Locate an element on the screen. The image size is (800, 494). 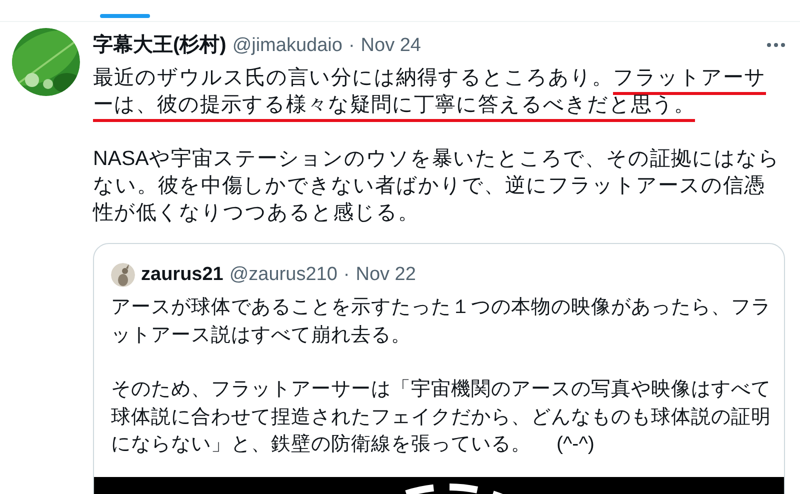
display-name: 字幕大王(杉村) is located at coordinates (159, 45).